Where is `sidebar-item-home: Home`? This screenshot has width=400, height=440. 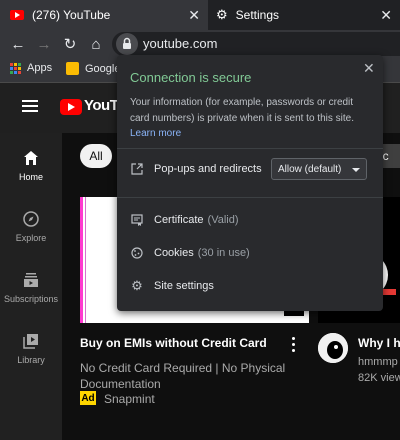
sidebar-item-home: Home is located at coordinates (31, 166).